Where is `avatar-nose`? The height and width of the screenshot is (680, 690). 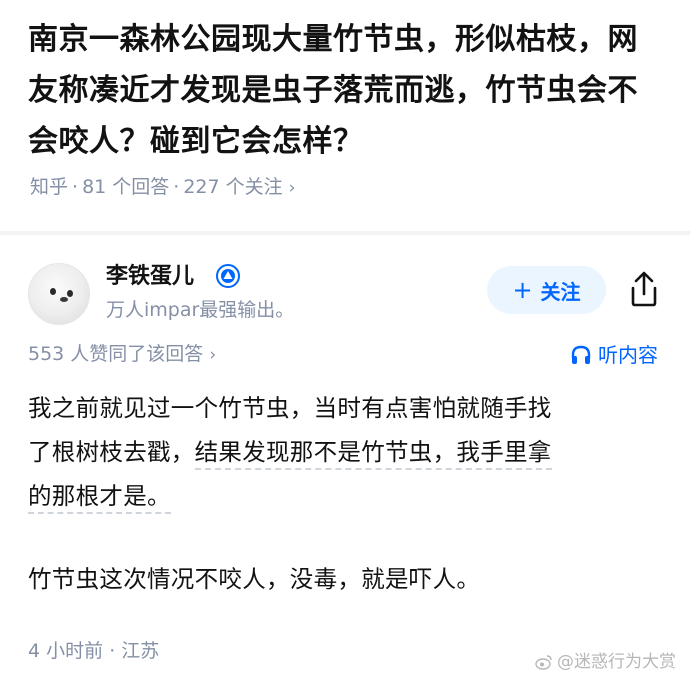 avatar-nose is located at coordinates (64, 299).